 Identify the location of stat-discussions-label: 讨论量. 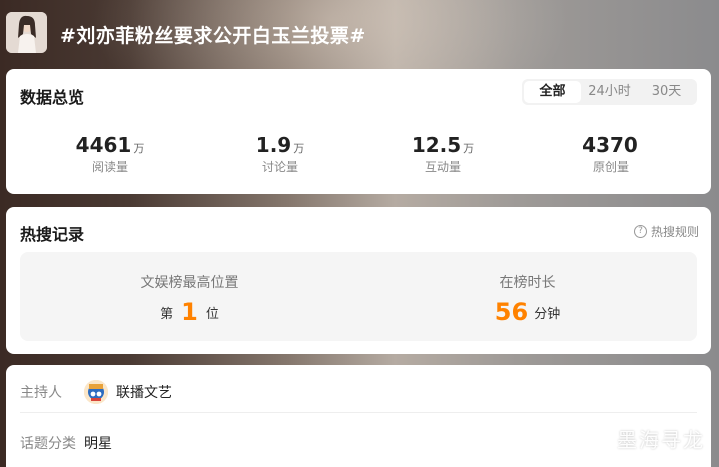
(279, 167).